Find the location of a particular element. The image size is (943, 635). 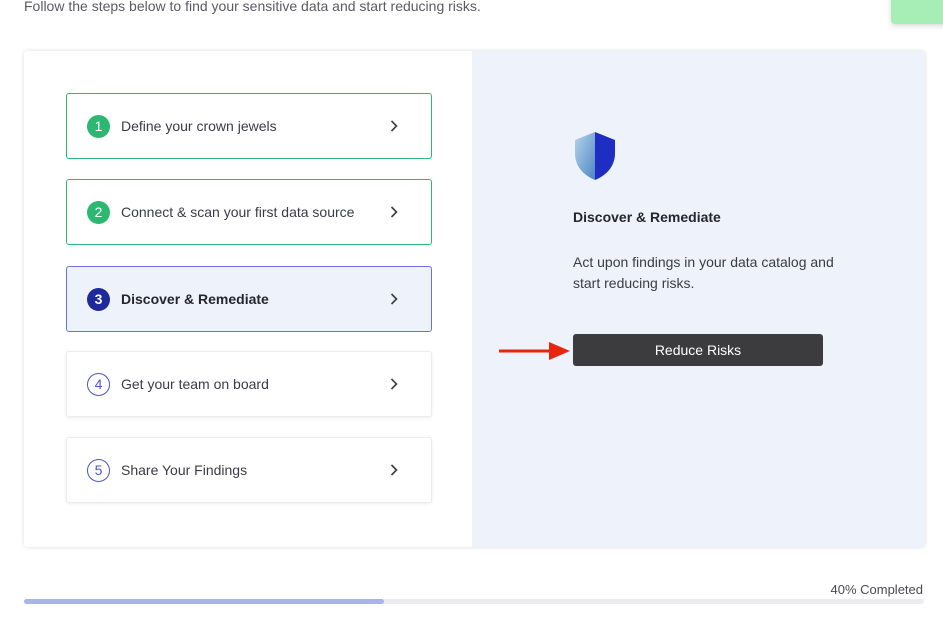

step-label: Share Your Findings is located at coordinates (184, 470).